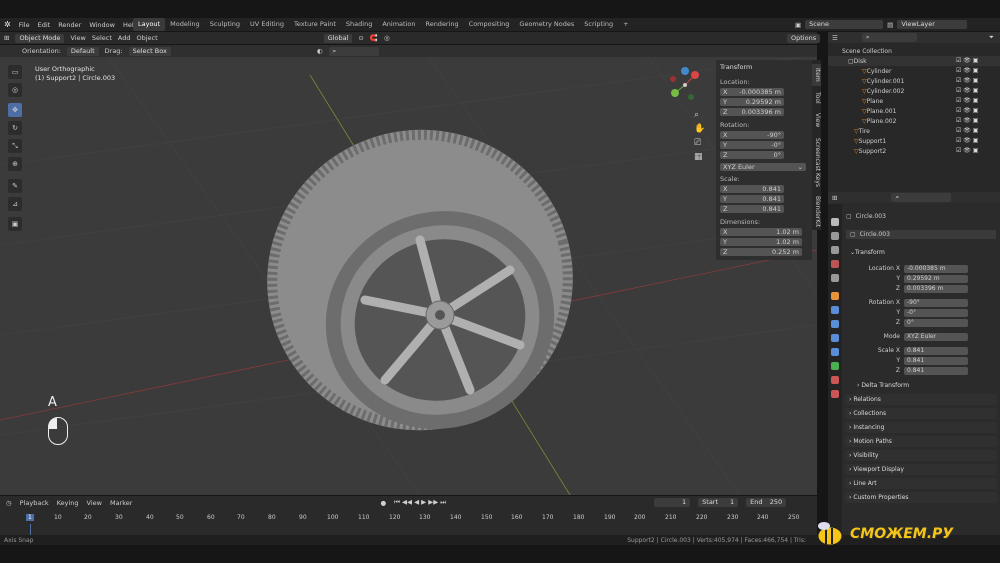  What do you see at coordinates (936, 302) in the screenshot?
I see `prop-rotation-x: -90°` at bounding box center [936, 302].